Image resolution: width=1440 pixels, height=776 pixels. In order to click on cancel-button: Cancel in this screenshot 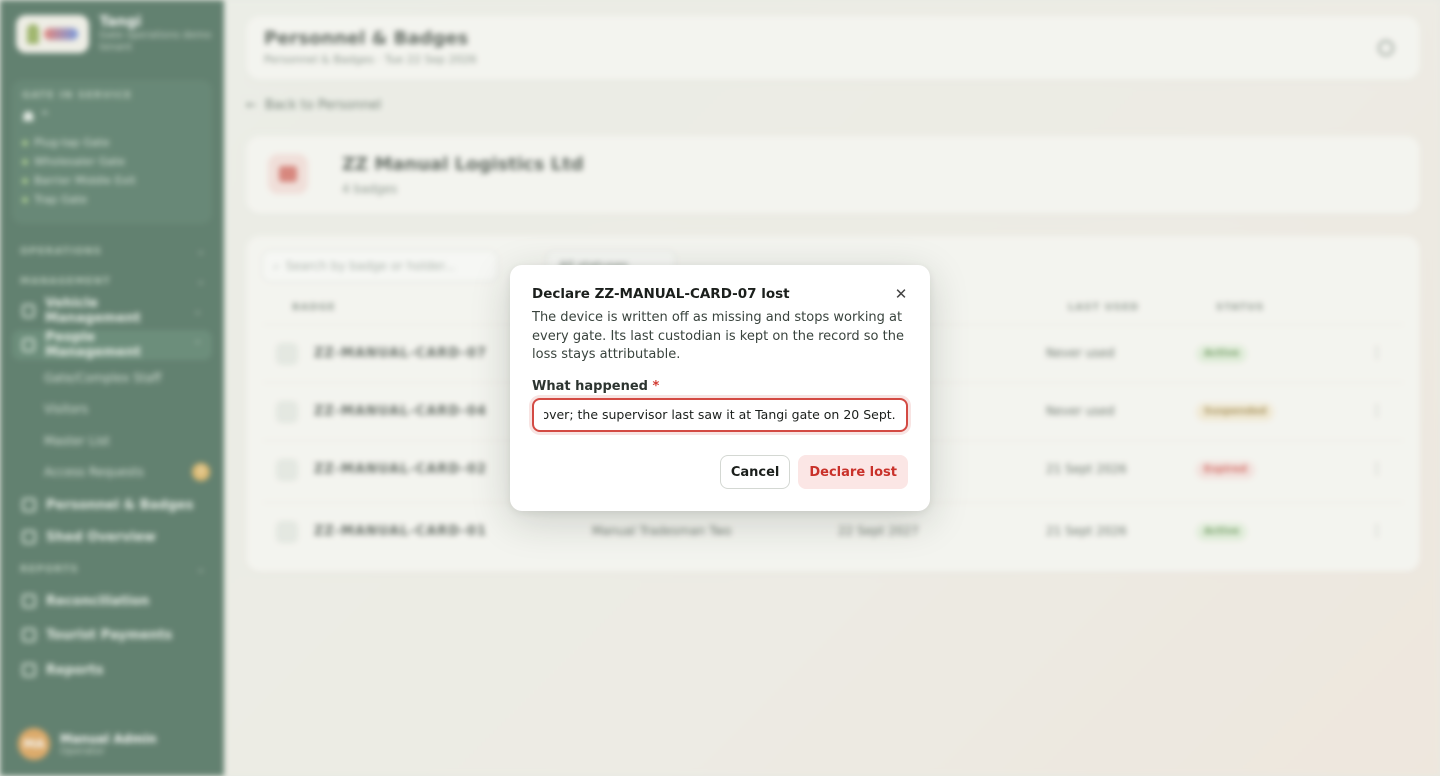, I will do `click(755, 472)`.